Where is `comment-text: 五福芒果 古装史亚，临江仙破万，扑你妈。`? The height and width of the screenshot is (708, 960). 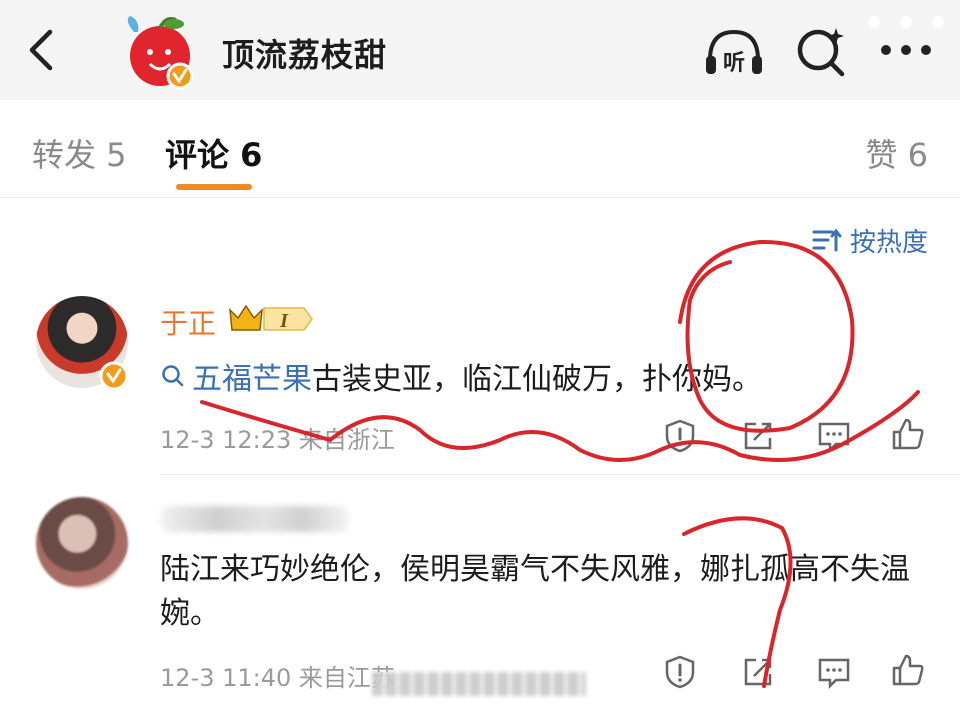
comment-text: 五福芒果 古装史亚，临江仙破万，扑你妈。 is located at coordinates (461, 376).